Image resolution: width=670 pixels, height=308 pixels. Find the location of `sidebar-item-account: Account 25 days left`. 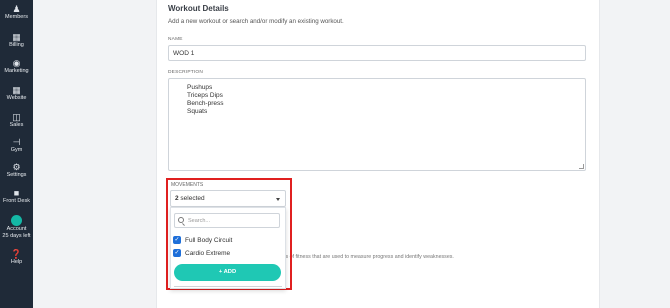

sidebar-item-account: Account 25 days left is located at coordinates (16, 227).